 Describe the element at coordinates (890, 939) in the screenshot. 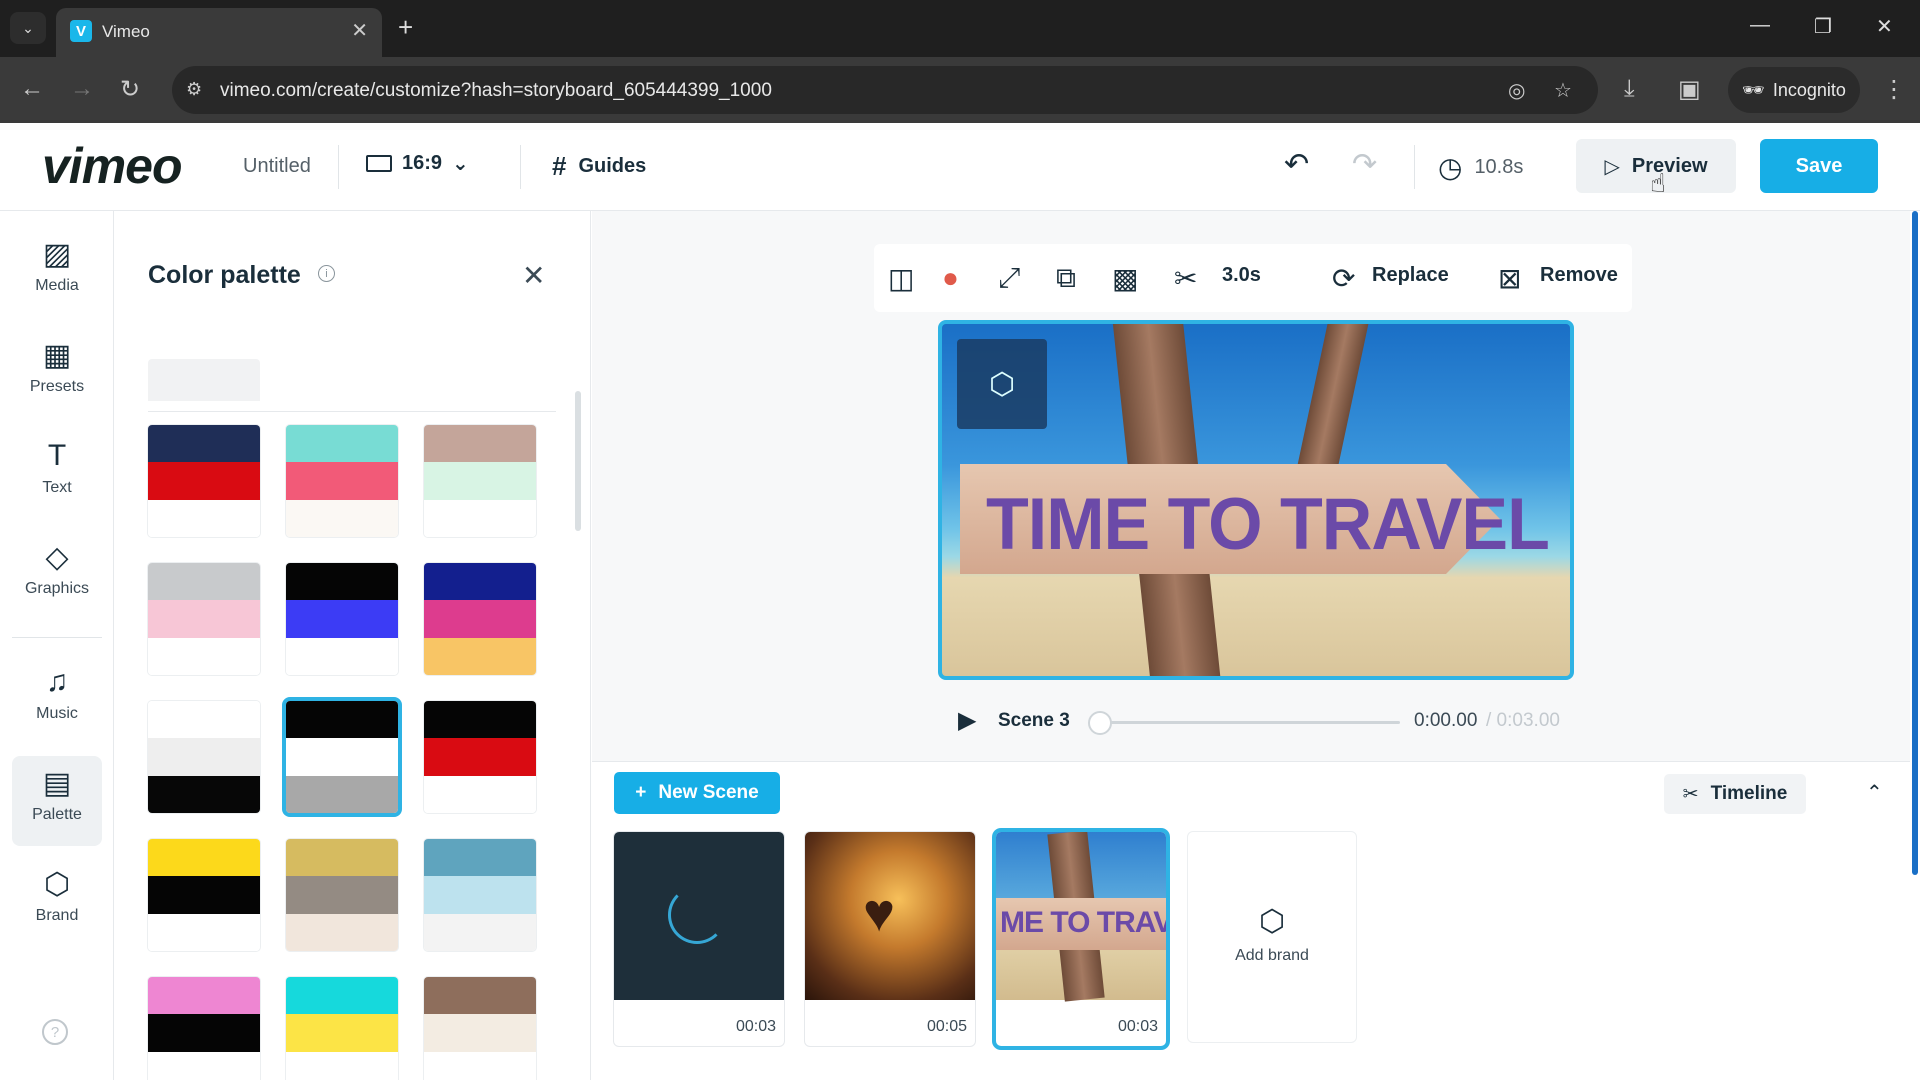

I see `scene-card: ♥ 00:05` at that location.